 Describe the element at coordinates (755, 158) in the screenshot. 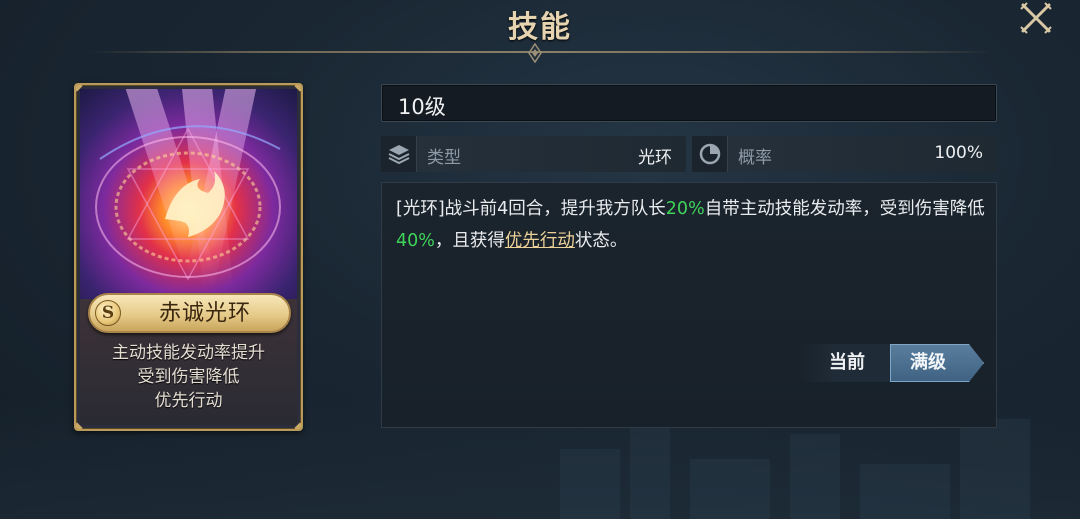

I see `rate-label: 概率` at that location.